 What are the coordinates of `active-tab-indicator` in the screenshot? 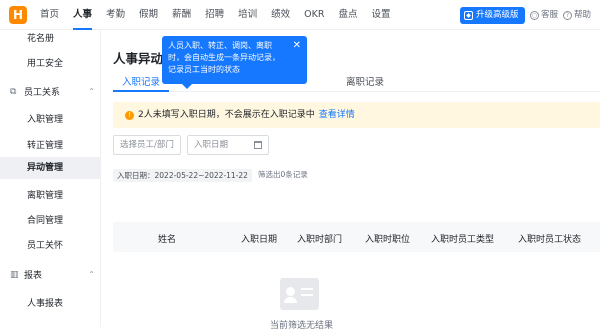 It's located at (141, 91).